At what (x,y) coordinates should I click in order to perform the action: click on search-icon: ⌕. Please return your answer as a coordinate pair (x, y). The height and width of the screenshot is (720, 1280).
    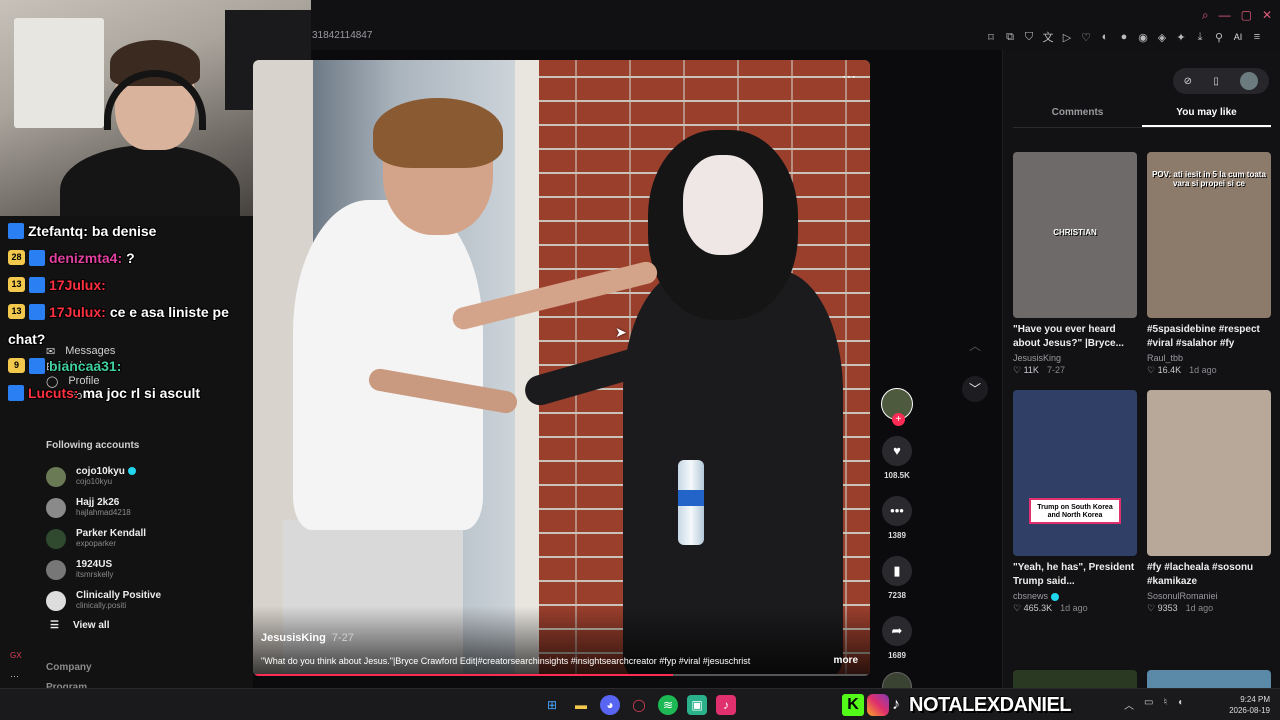
    Looking at the image, I should click on (1205, 15).